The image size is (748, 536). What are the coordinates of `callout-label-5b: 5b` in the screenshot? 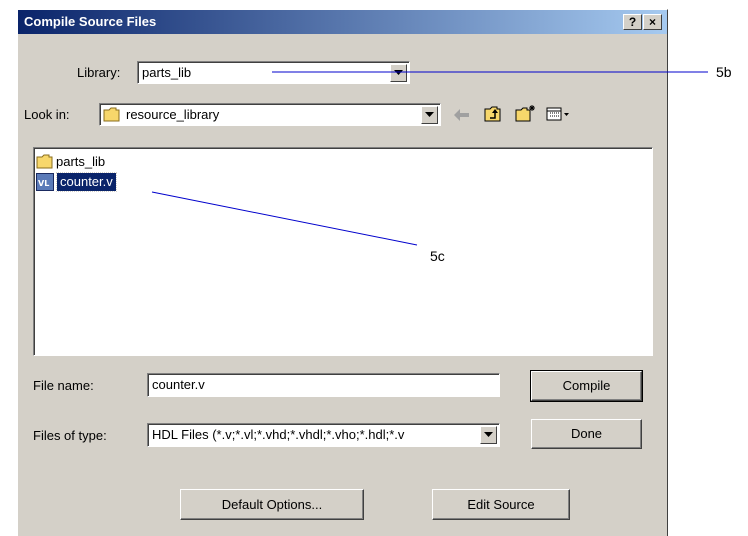 It's located at (724, 72).